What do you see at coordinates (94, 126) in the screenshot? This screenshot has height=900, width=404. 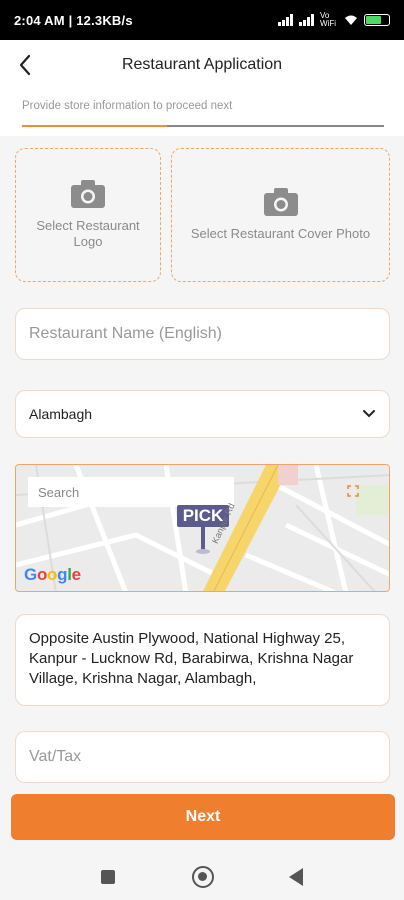 I see `progress-fill` at bounding box center [94, 126].